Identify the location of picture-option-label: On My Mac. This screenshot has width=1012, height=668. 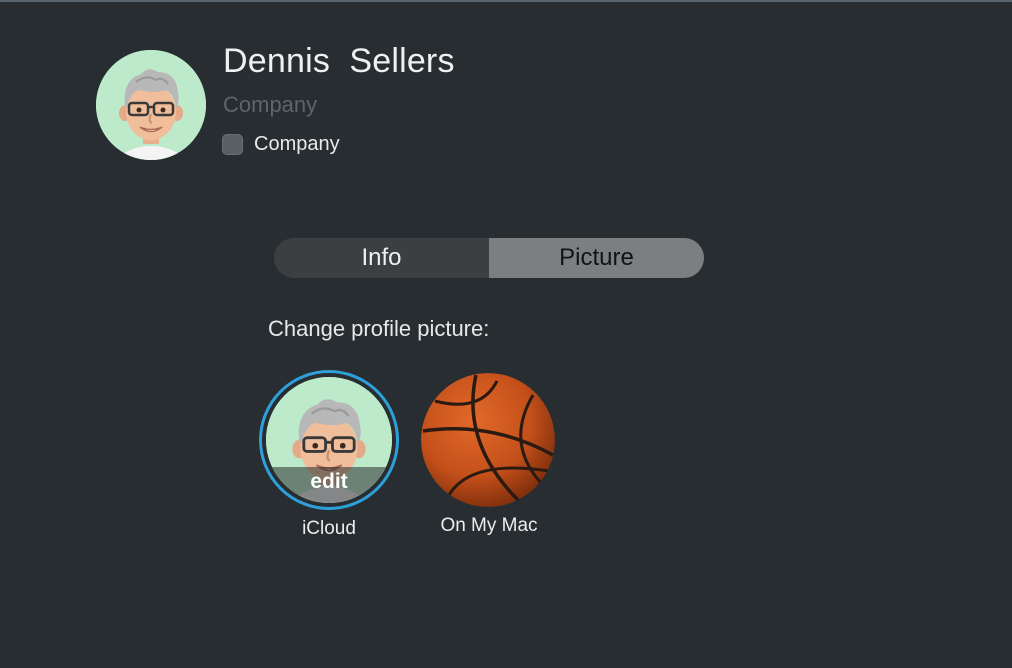
(489, 525).